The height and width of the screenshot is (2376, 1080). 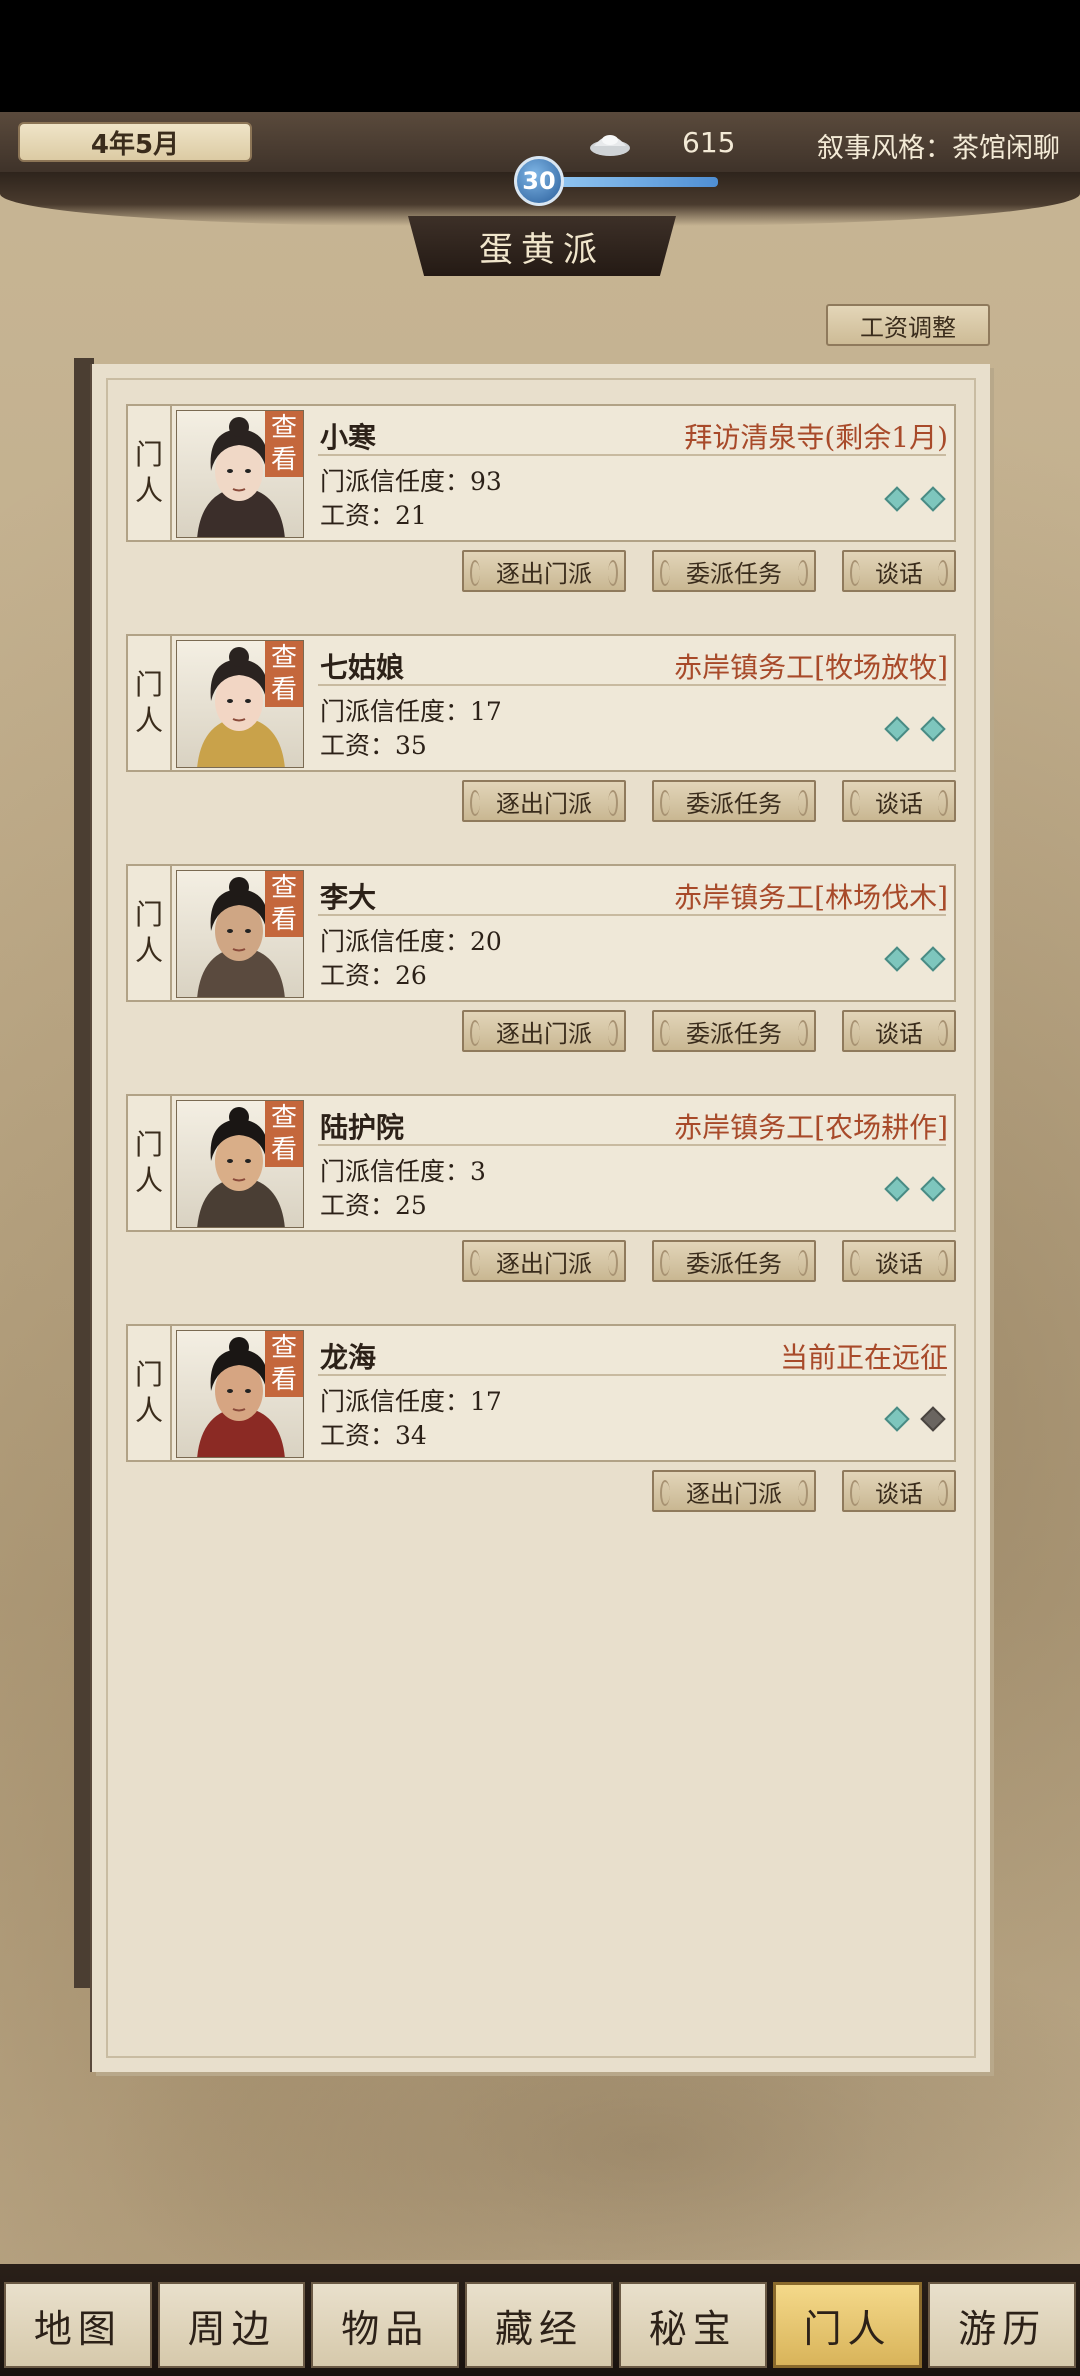 What do you see at coordinates (541, 1393) in the screenshot?
I see `member-card-box: 门 人 查 看 龙海 当前正在远征 门派信任度：17 工资：34` at bounding box center [541, 1393].